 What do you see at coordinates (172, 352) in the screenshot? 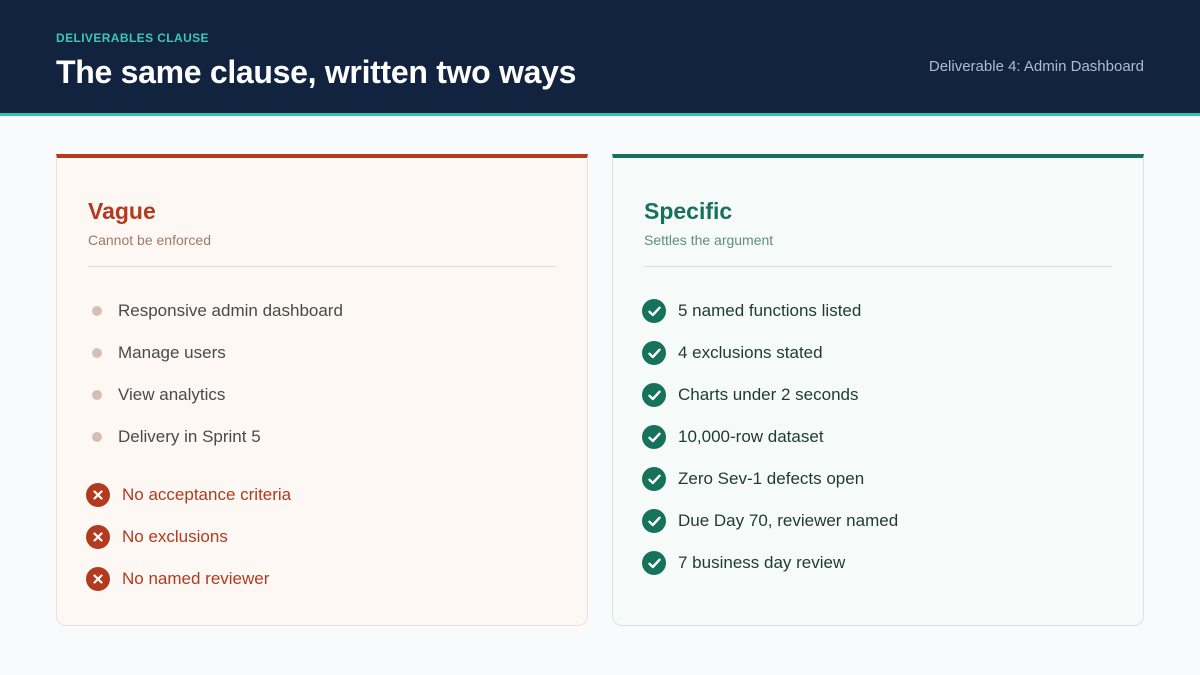
I see `list-item-label: Manage users` at bounding box center [172, 352].